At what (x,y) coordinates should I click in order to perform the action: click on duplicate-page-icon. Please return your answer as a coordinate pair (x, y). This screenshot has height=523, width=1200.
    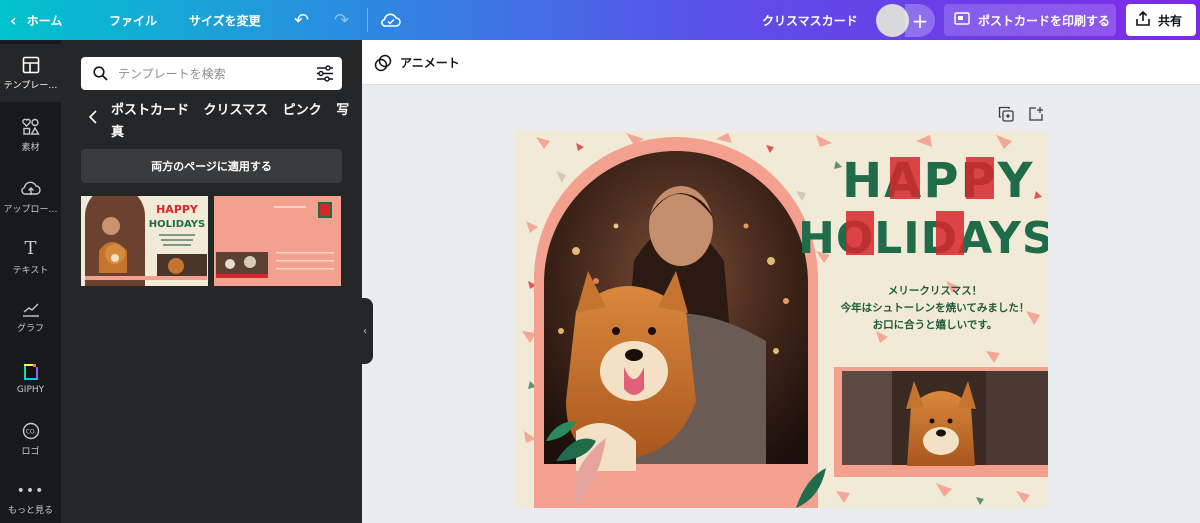
    Looking at the image, I should click on (1006, 114).